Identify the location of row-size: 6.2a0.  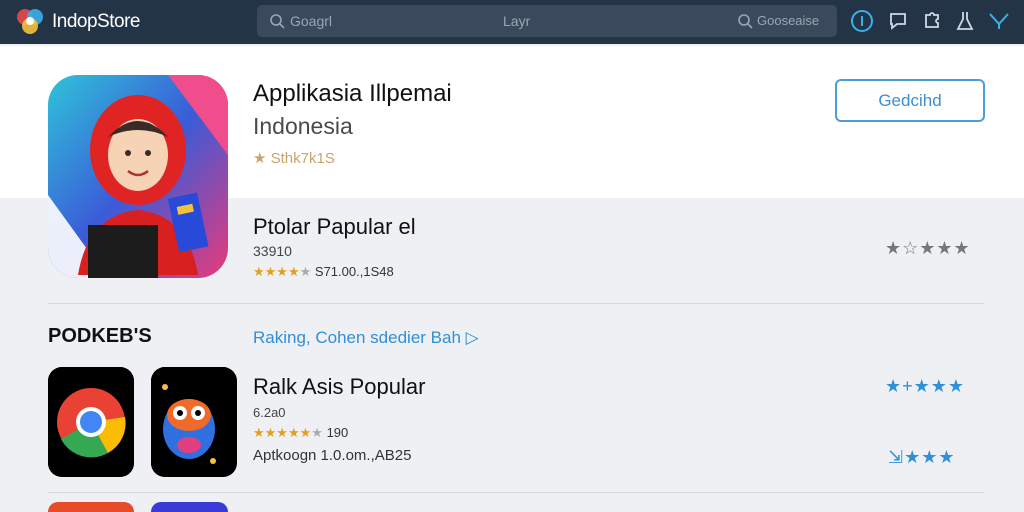
(269, 412).